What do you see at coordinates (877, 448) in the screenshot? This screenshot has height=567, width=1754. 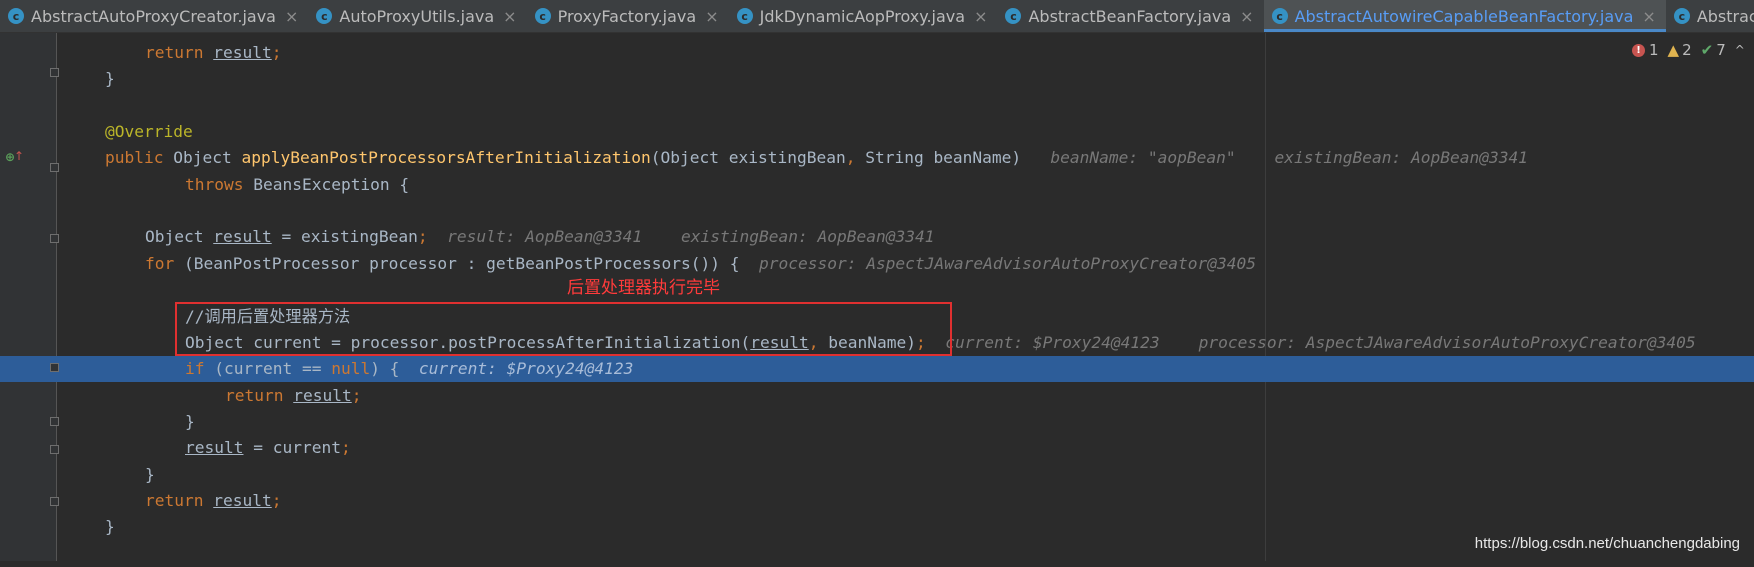 I see `code-line: result = current;` at bounding box center [877, 448].